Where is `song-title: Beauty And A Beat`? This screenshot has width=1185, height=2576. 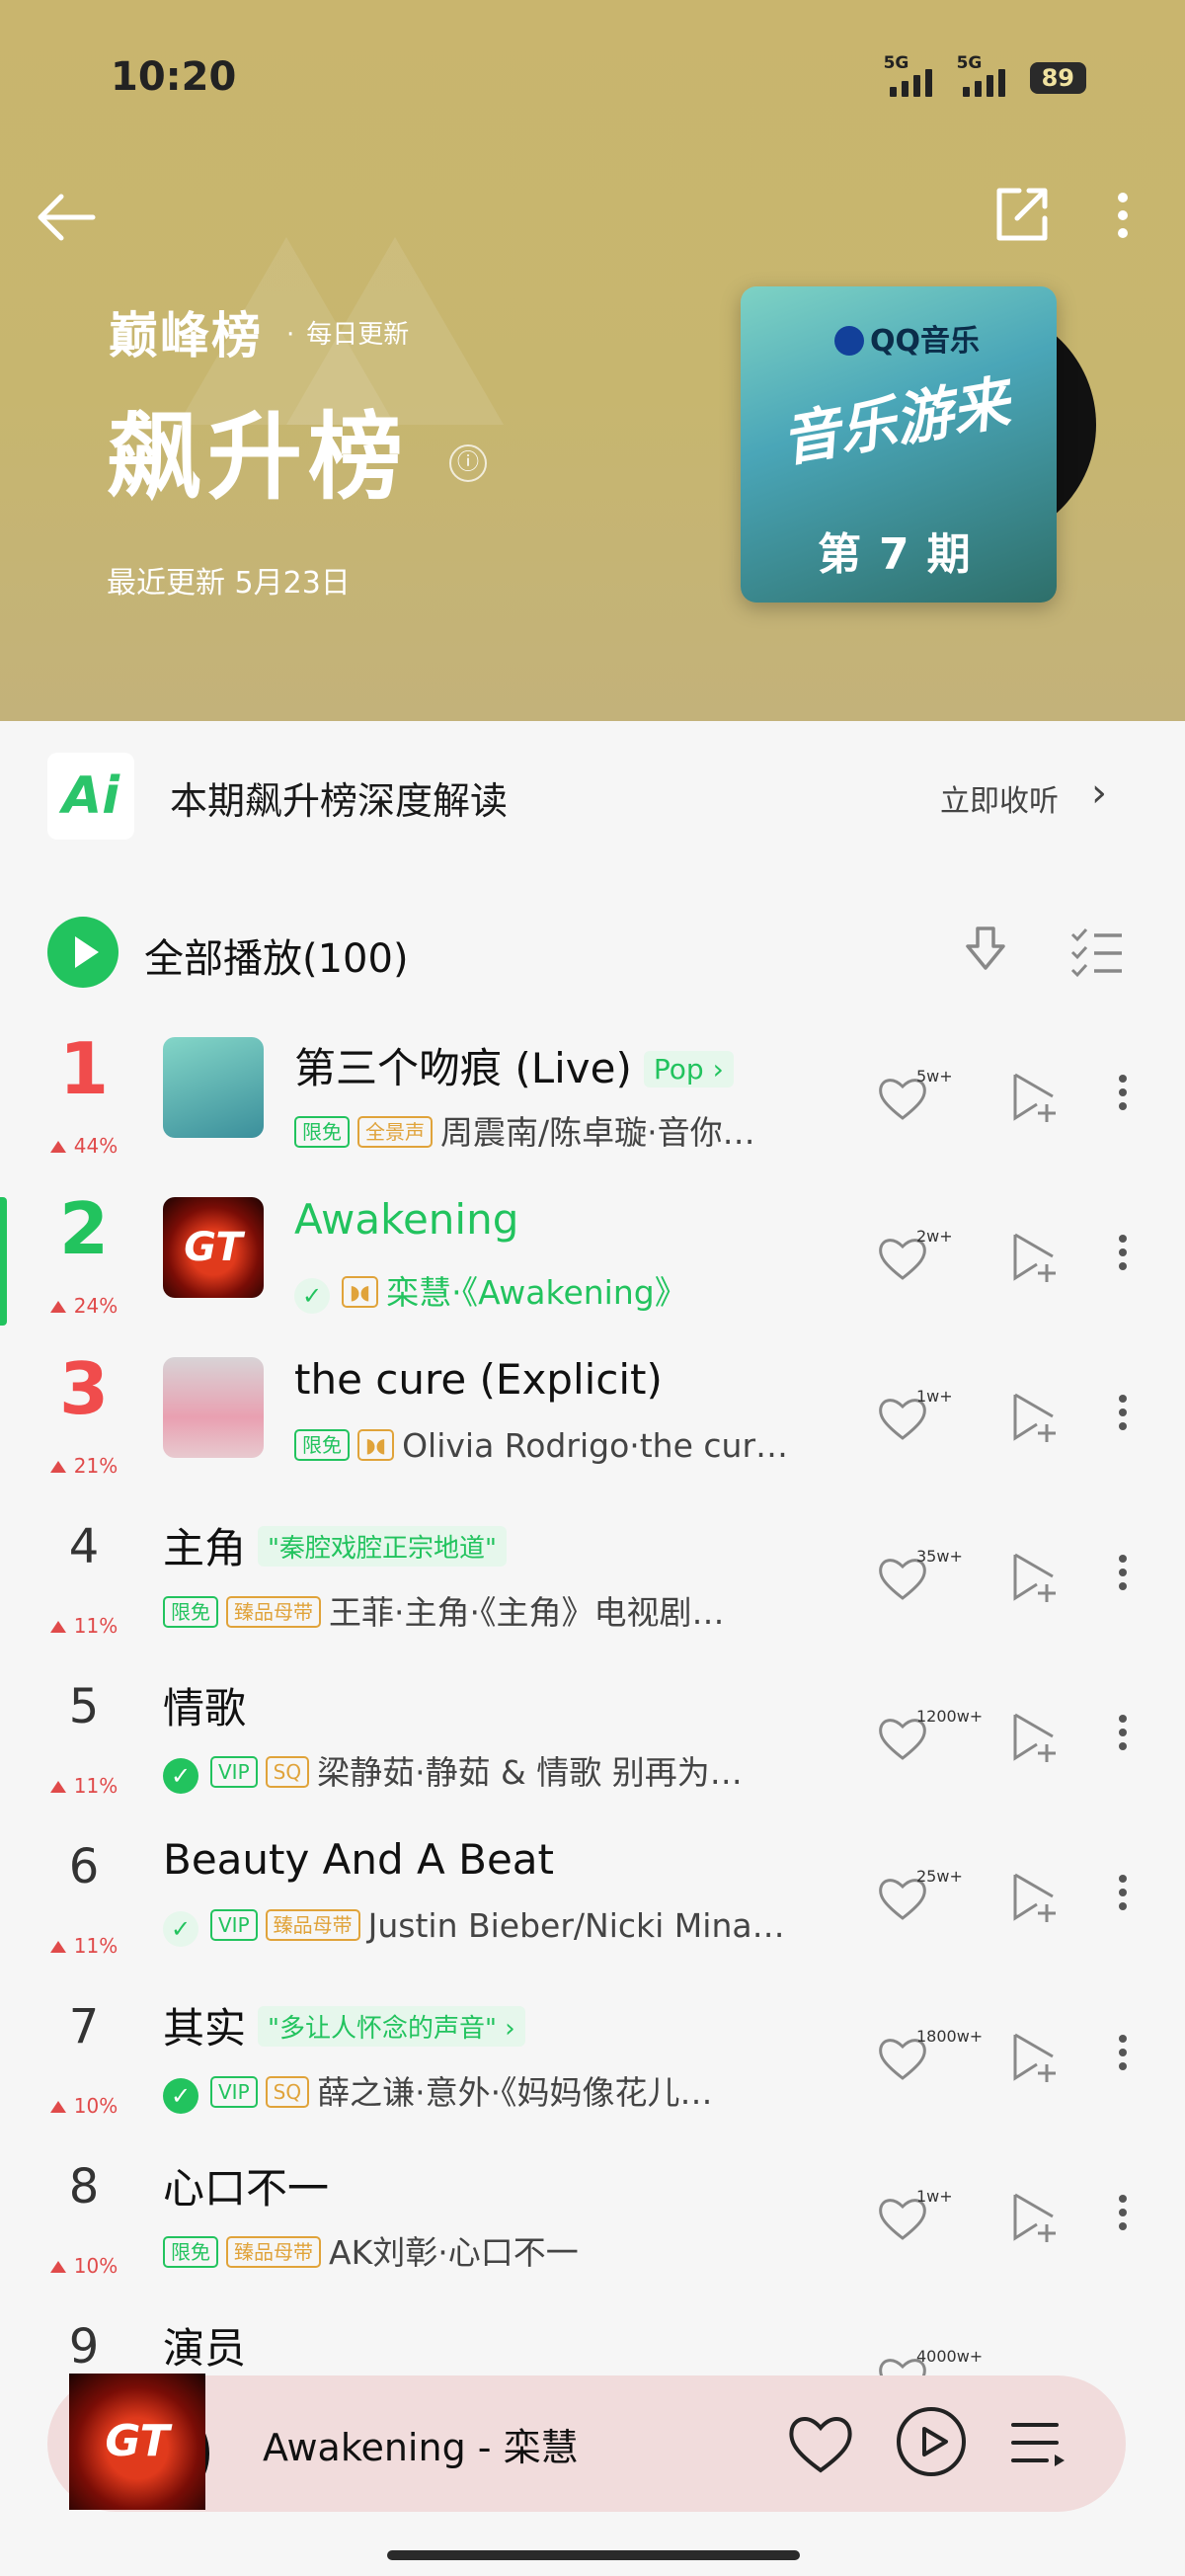 song-title: Beauty And A Beat is located at coordinates (359, 1859).